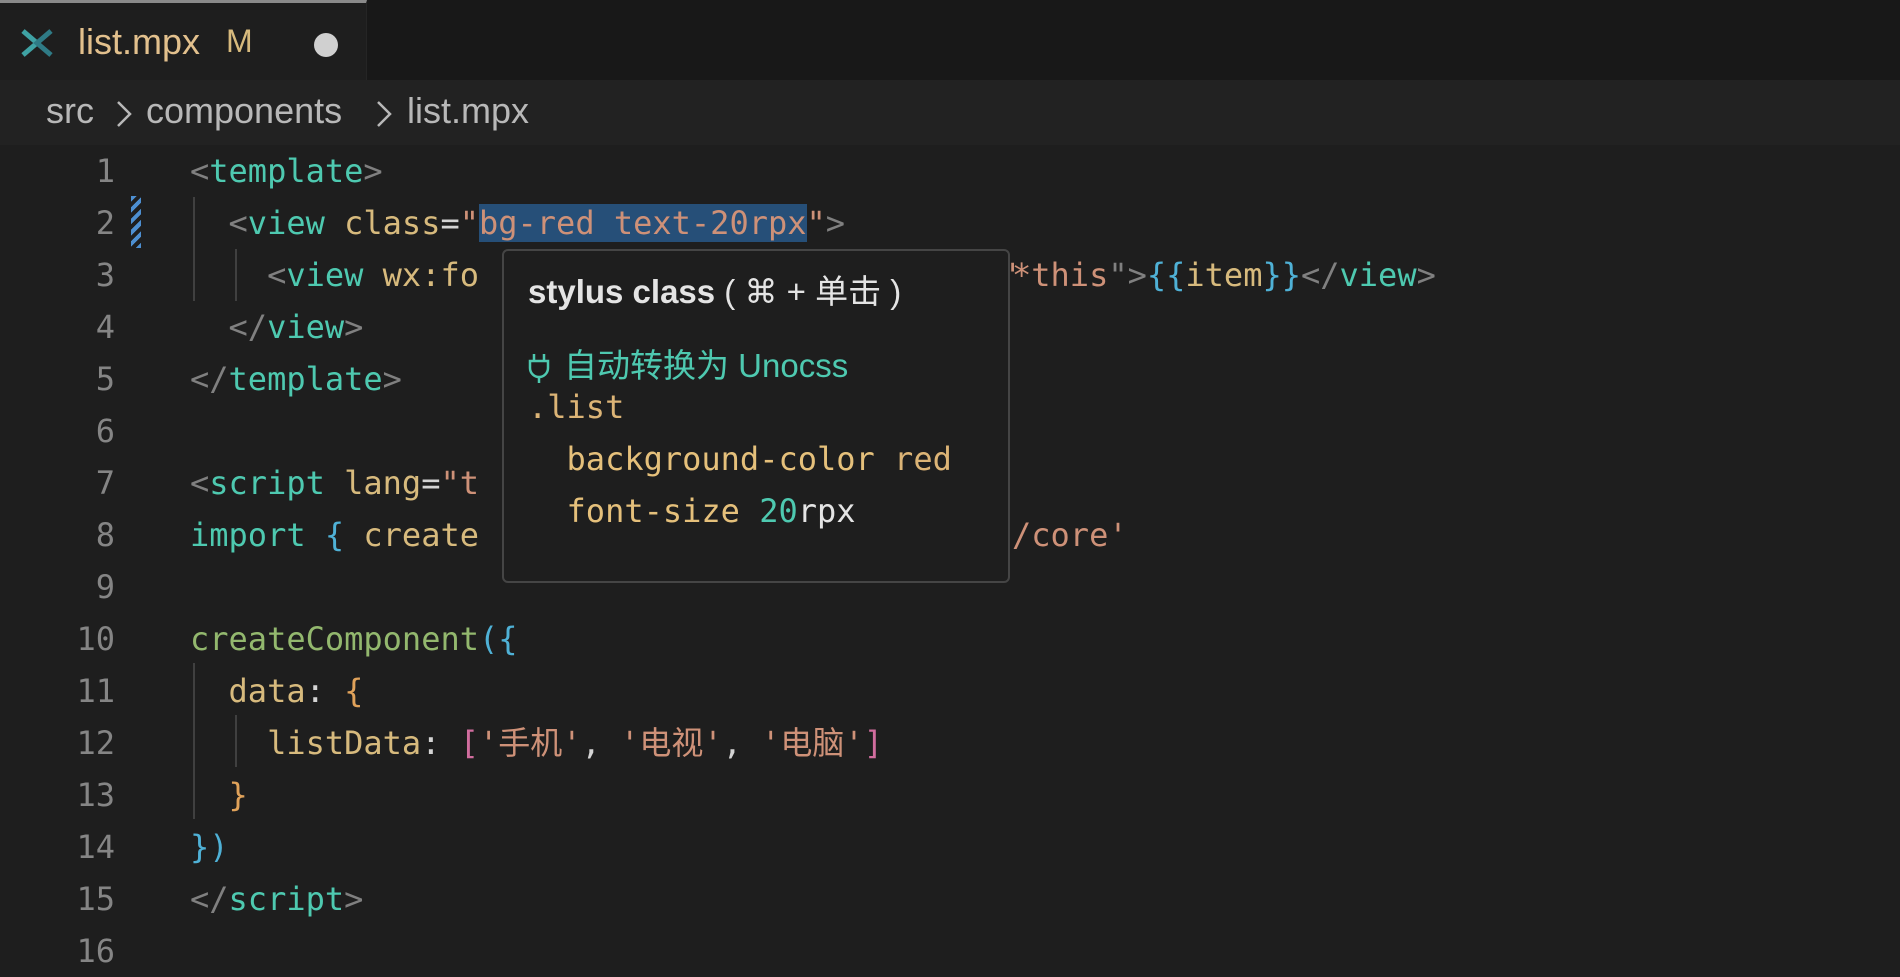 Image resolution: width=1900 pixels, height=977 pixels. What do you see at coordinates (105, 587) in the screenshot?
I see `line-number: 9` at bounding box center [105, 587].